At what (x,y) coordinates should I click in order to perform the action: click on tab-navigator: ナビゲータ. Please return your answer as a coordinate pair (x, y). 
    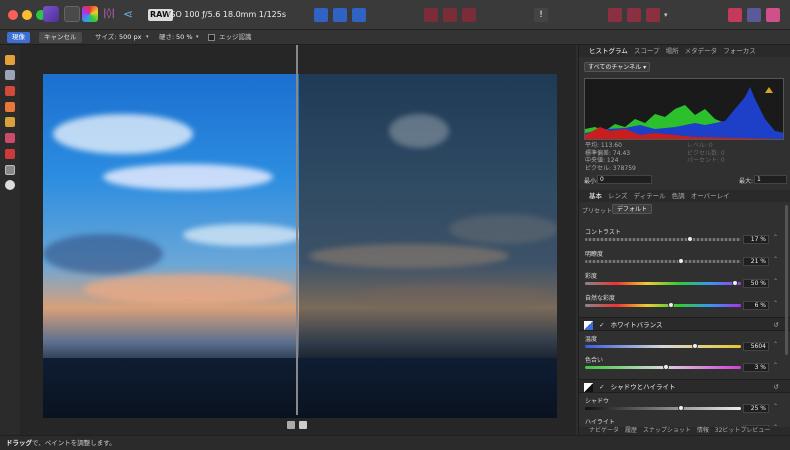
    Looking at the image, I should click on (604, 431).